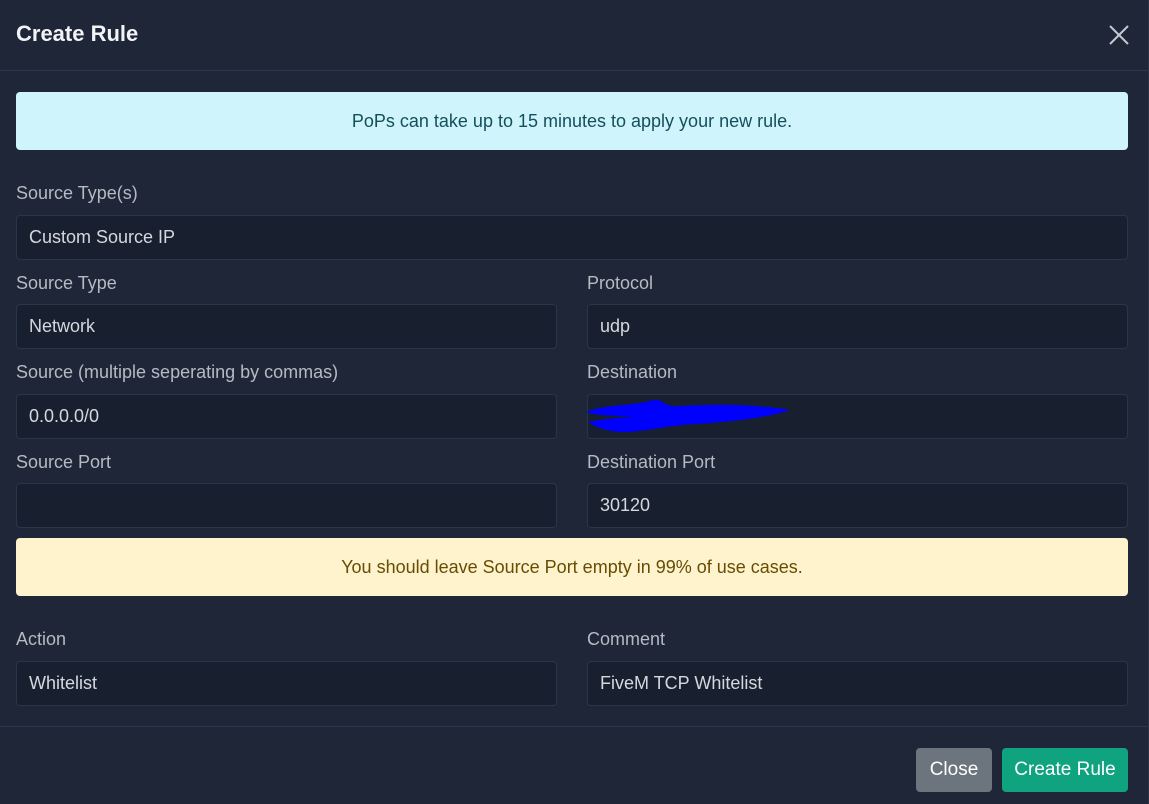 Image resolution: width=1149 pixels, height=804 pixels. What do you see at coordinates (688, 415) in the screenshot?
I see `redaction-scribble` at bounding box center [688, 415].